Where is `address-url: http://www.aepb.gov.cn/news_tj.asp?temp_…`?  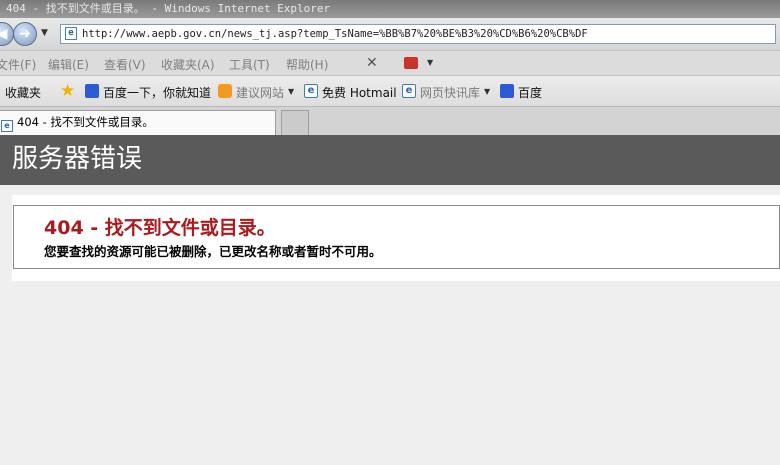
address-url: http://www.aepb.gov.cn/news_tj.asp?temp_… is located at coordinates (335, 34).